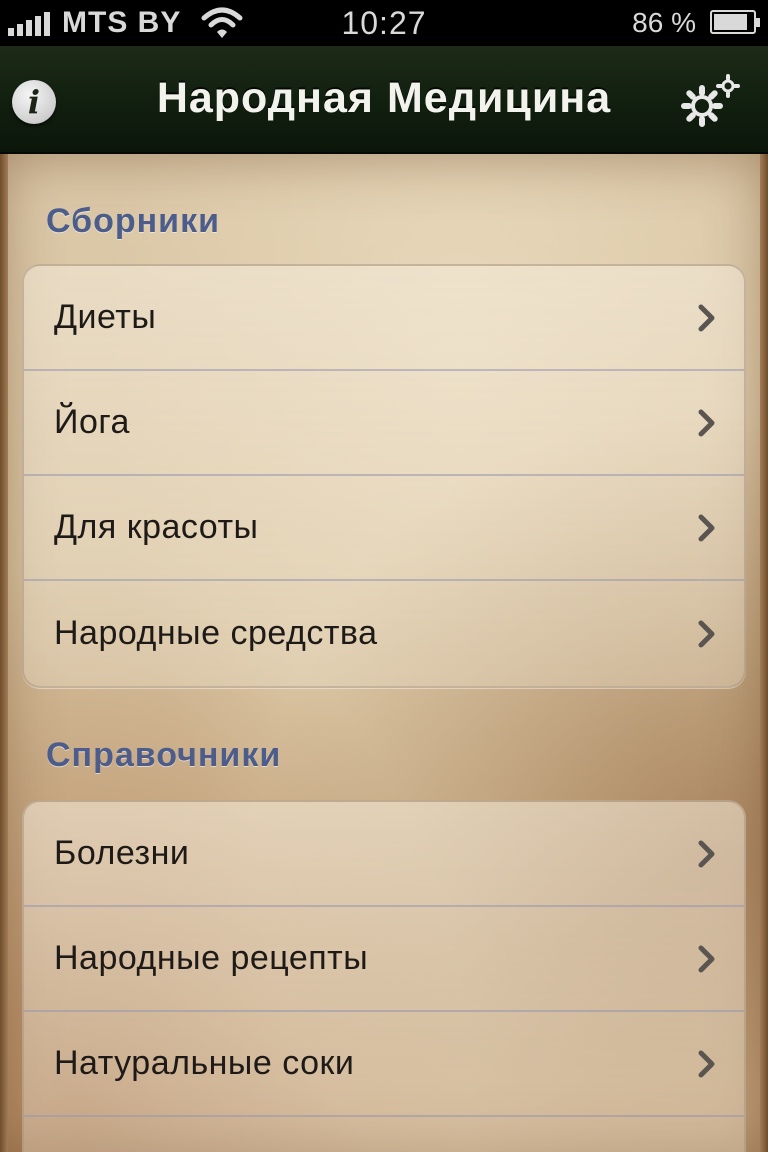  What do you see at coordinates (384, 854) in the screenshot?
I see `list-item-diseases: Болезни` at bounding box center [384, 854].